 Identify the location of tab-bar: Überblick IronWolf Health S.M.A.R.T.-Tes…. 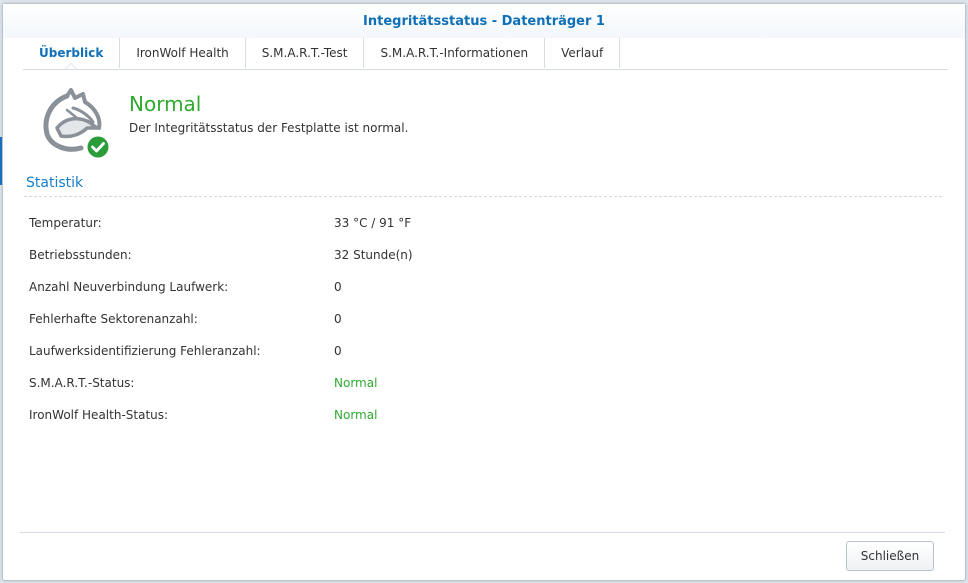
(485, 54).